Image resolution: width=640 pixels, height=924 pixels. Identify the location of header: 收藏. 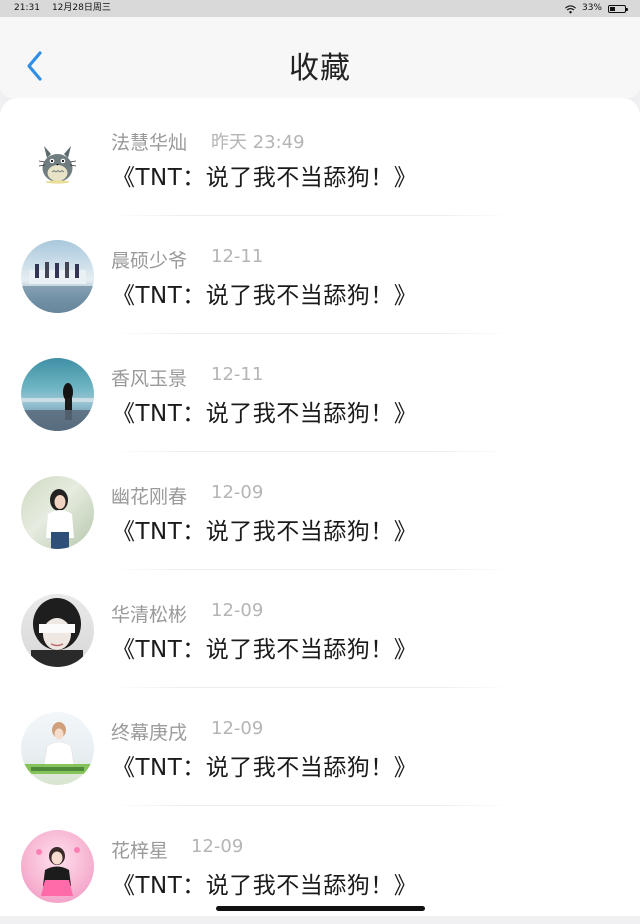
(320, 57).